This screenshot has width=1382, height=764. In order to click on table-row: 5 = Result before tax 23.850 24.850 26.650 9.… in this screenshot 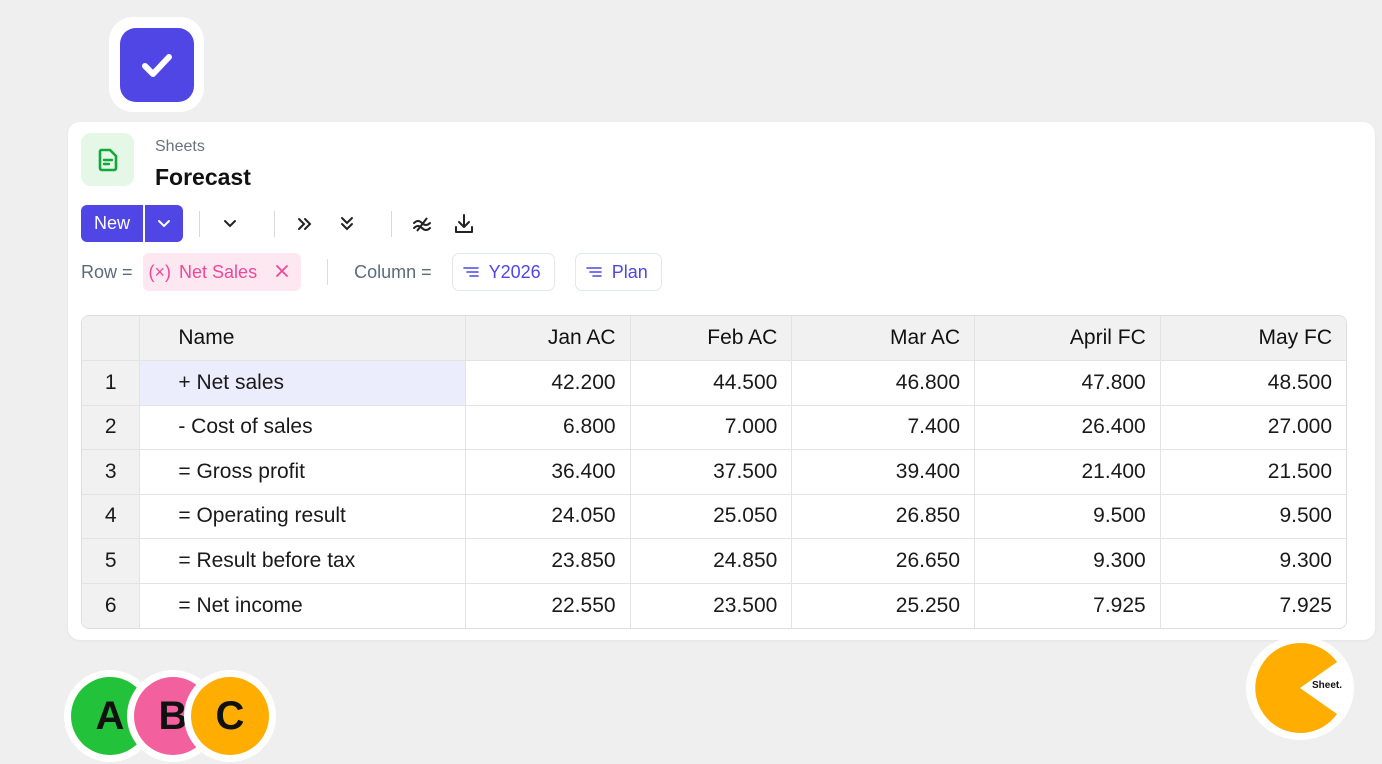, I will do `click(714, 561)`.